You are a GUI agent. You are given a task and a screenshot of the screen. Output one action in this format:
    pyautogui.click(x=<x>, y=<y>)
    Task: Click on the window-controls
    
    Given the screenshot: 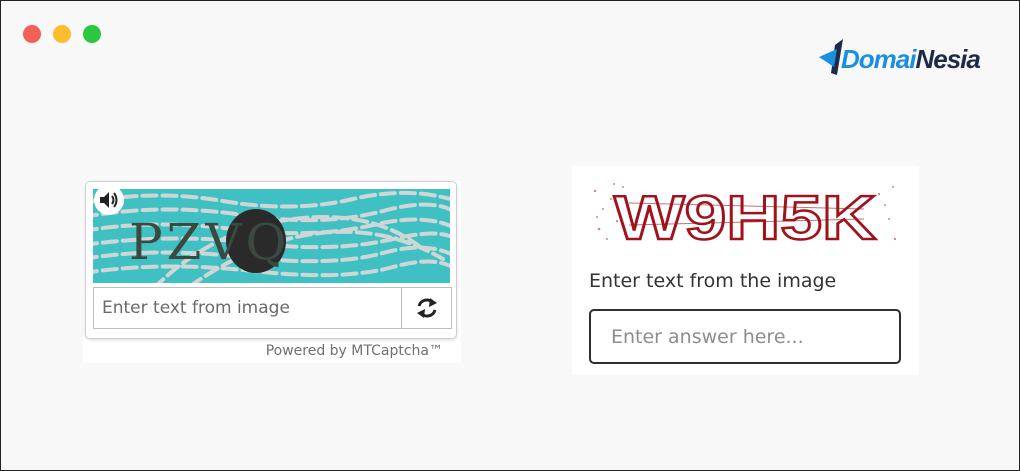 What is the action you would take?
    pyautogui.click(x=62, y=34)
    